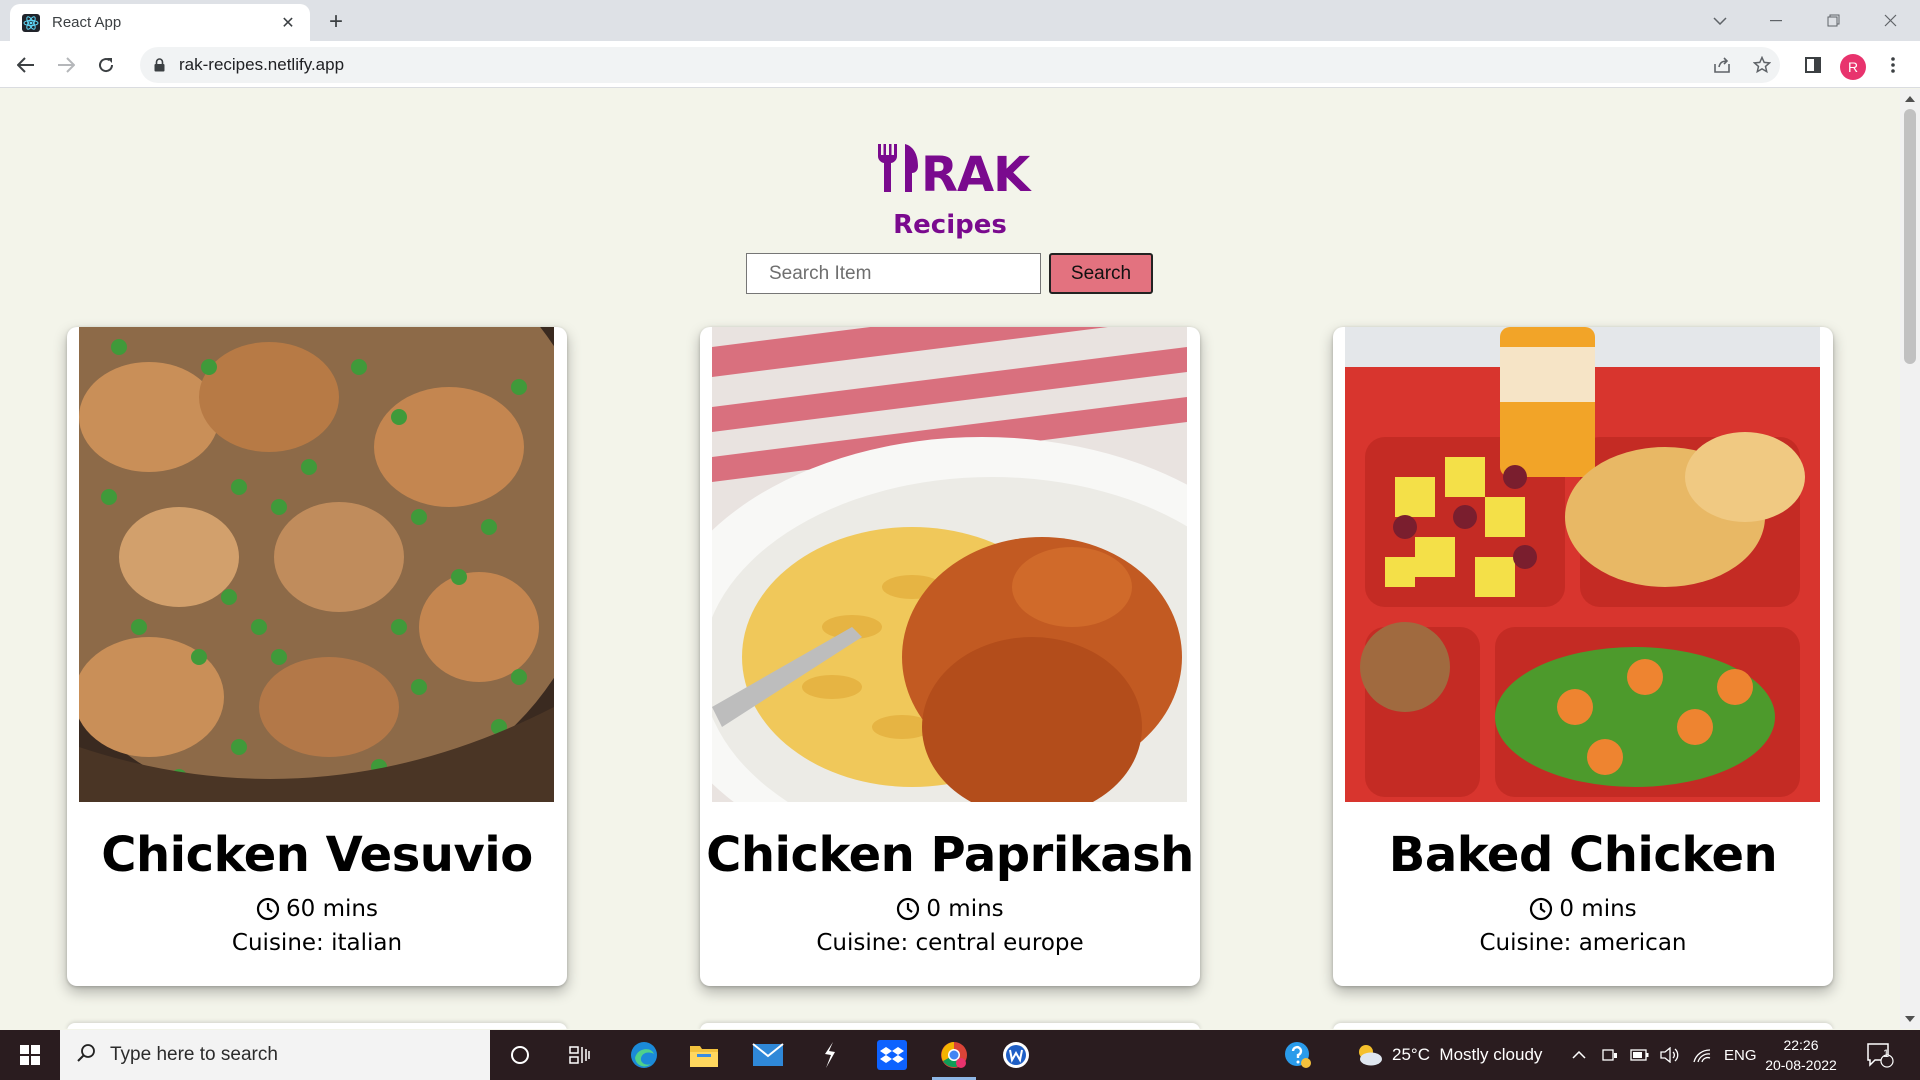 The image size is (1920, 1080). Describe the element at coordinates (950, 943) in the screenshot. I see `recipe-cuisine: Cuisine: central europe` at that location.